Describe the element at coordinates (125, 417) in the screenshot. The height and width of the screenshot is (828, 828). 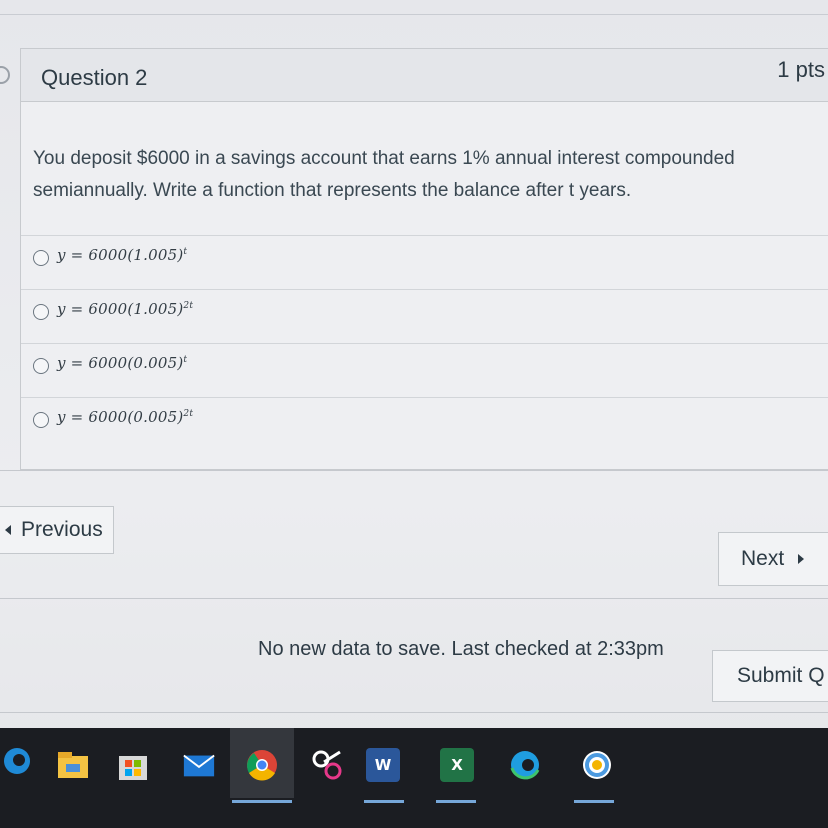
I see `answer-equation: y = 6000(0.005)2t` at that location.